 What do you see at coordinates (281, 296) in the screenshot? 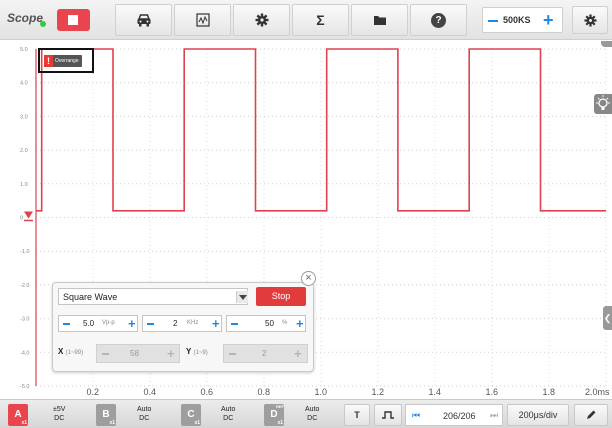
I see `generator-stop-button: Stop` at bounding box center [281, 296].